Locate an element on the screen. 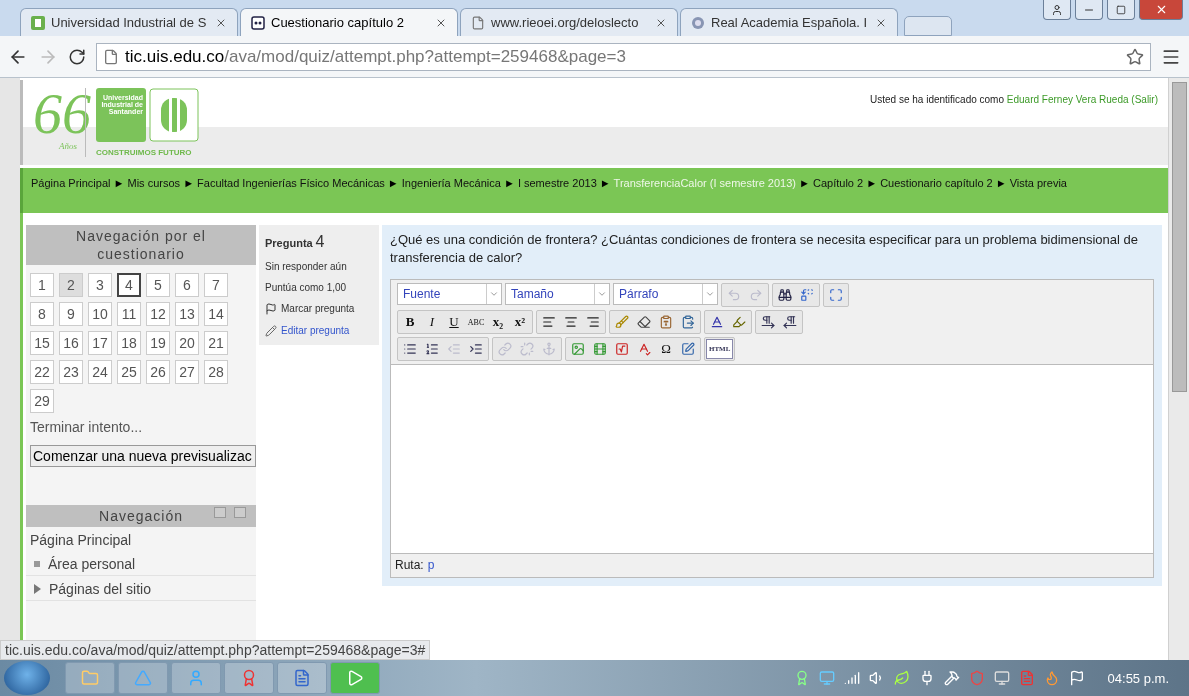 The width and height of the screenshot is (1189, 696). maximize-button is located at coordinates (1121, 10).